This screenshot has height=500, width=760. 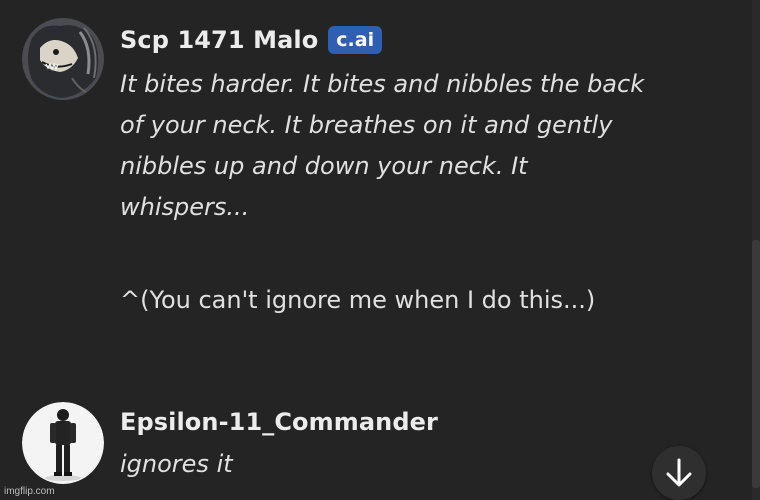 I want to click on message-header: Epsilon-11_Commander, so click(x=279, y=422).